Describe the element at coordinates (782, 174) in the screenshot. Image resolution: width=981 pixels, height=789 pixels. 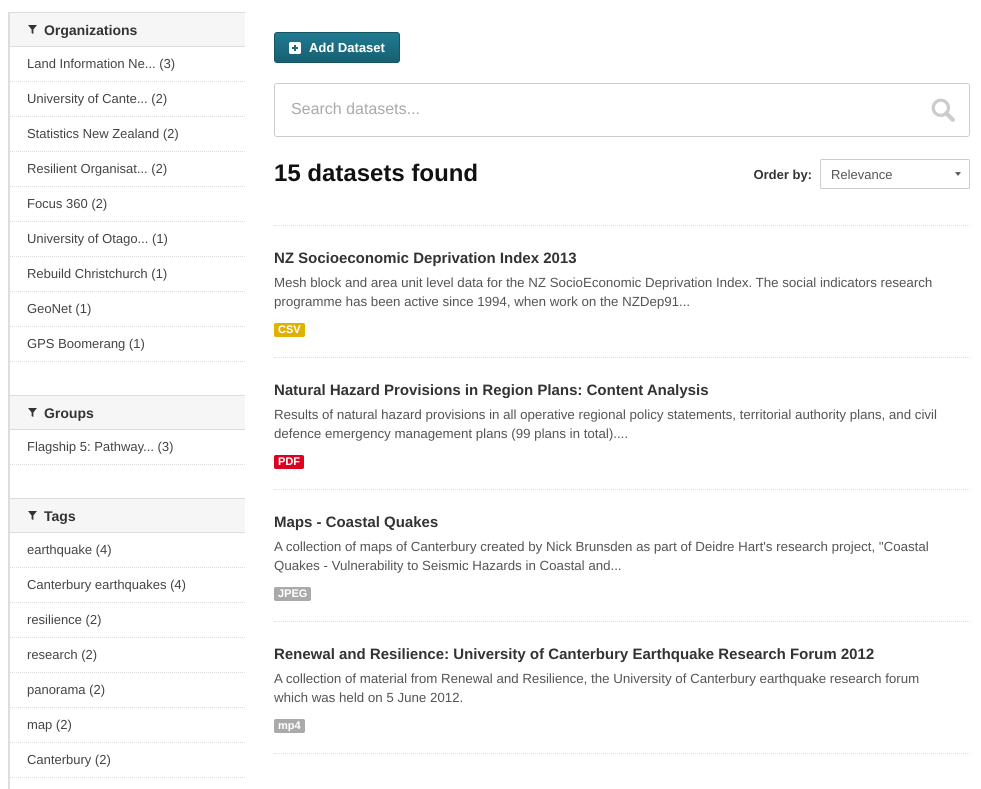
I see `order-by-label: Order by:` at that location.